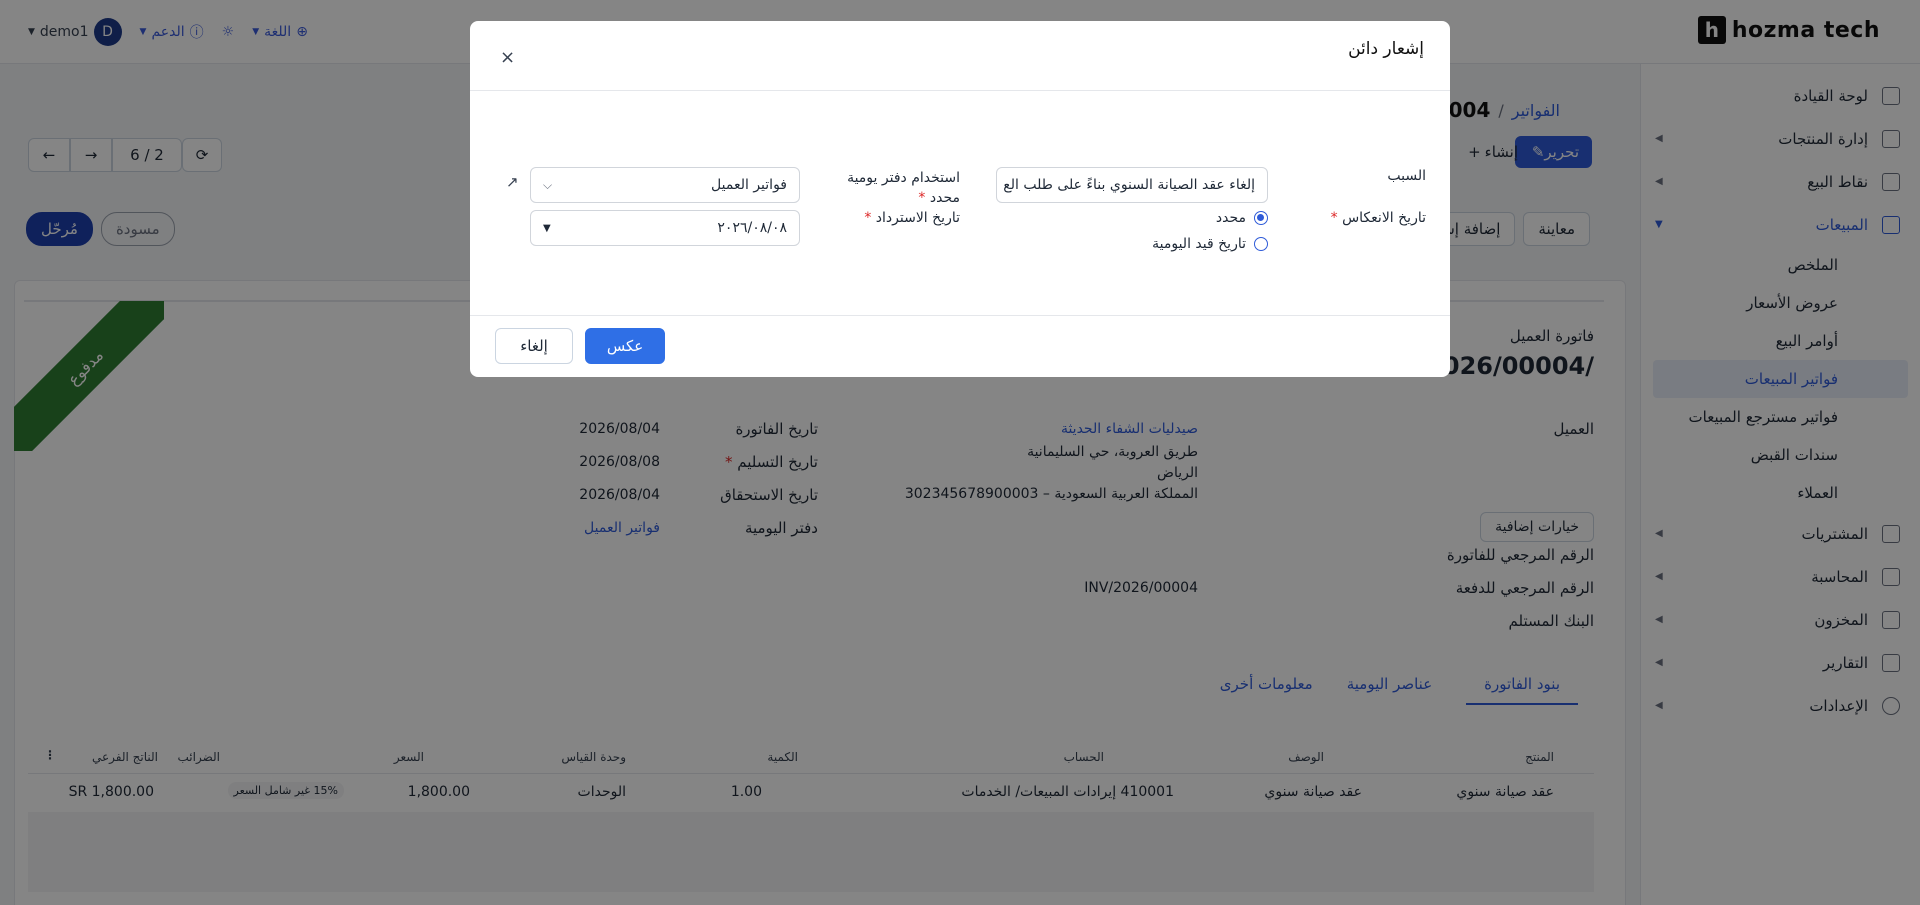  What do you see at coordinates (1199, 244) in the screenshot?
I see `radio-journal-date-label: تاريخ قيد اليومية` at bounding box center [1199, 244].